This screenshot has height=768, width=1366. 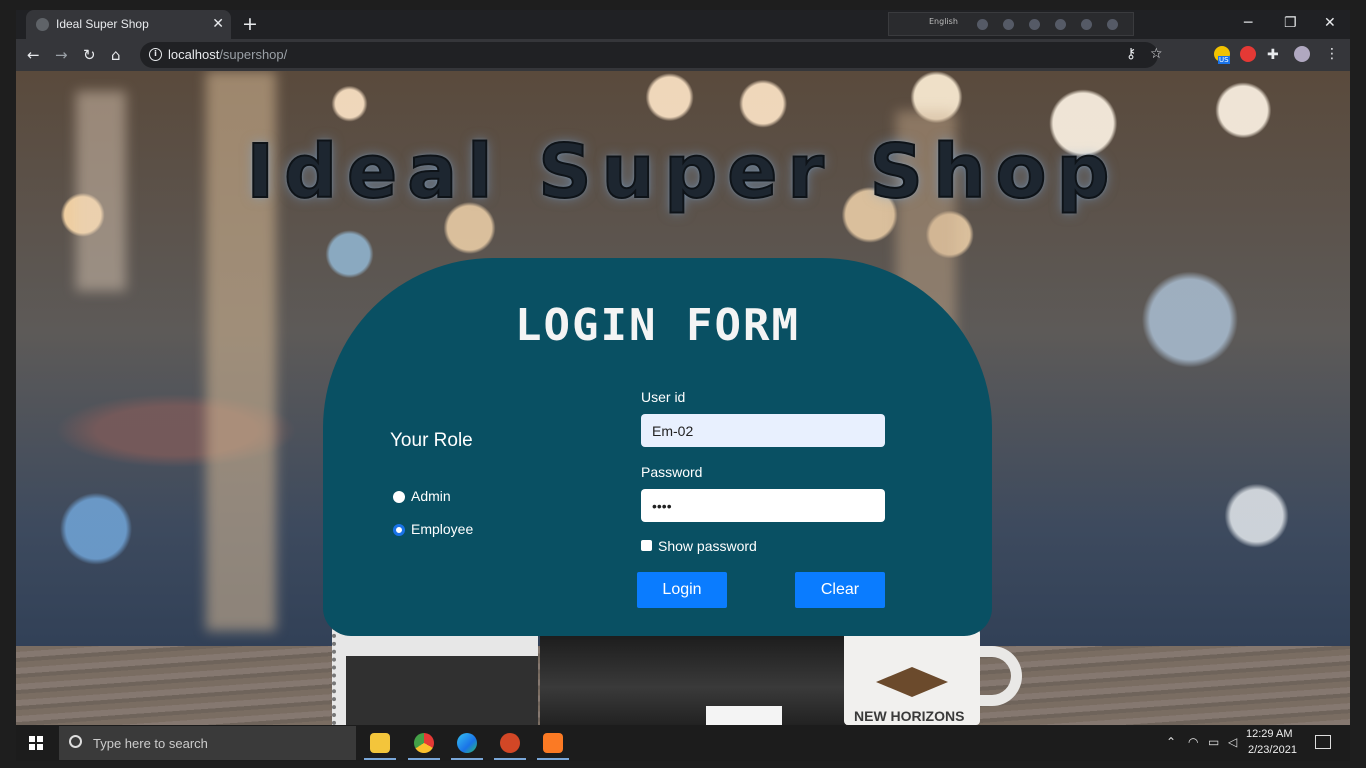 What do you see at coordinates (763, 505) in the screenshot?
I see `password-input` at bounding box center [763, 505].